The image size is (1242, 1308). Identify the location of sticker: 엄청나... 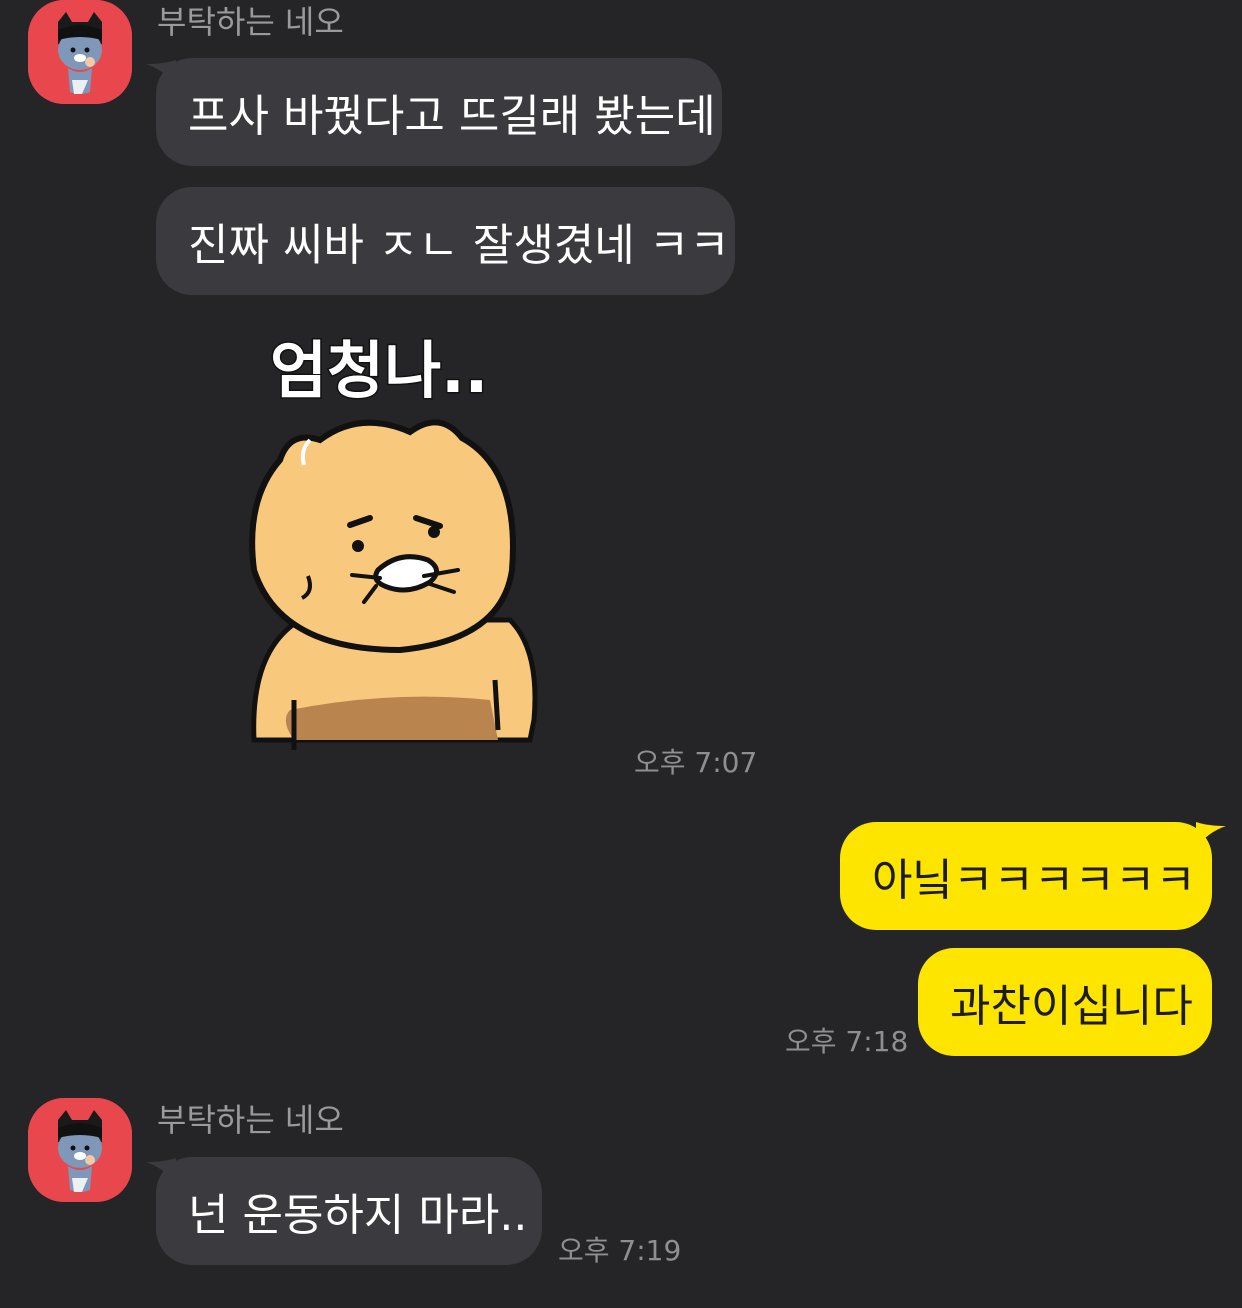
(405, 540).